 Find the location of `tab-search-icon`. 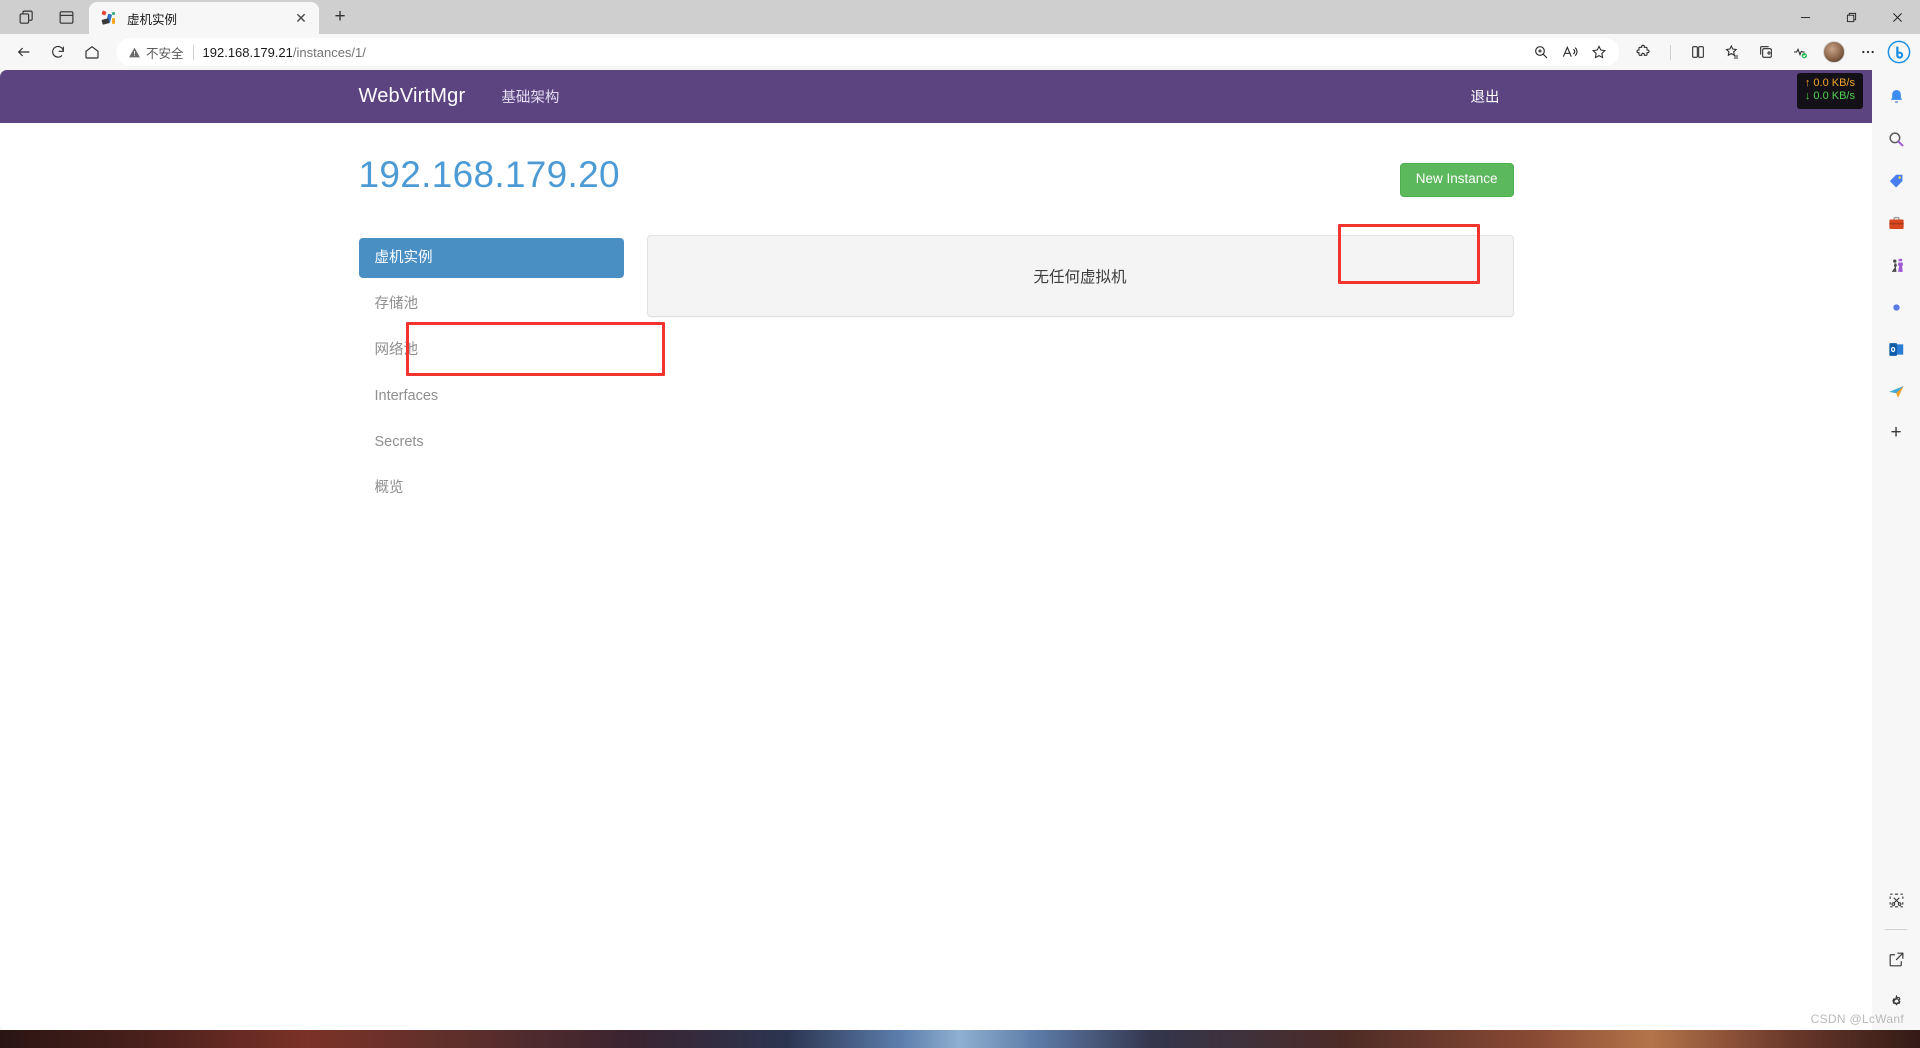

tab-search-icon is located at coordinates (26, 17).